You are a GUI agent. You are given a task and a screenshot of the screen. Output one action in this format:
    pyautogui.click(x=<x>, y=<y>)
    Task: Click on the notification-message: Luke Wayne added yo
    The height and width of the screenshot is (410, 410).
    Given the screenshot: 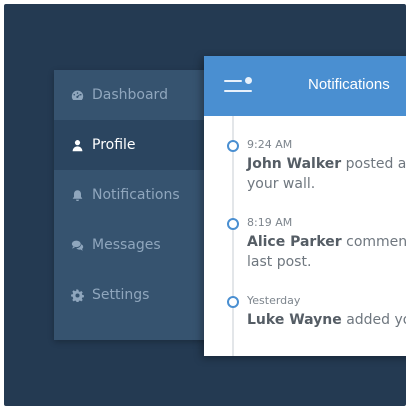 What is the action you would take?
    pyautogui.click(x=326, y=320)
    